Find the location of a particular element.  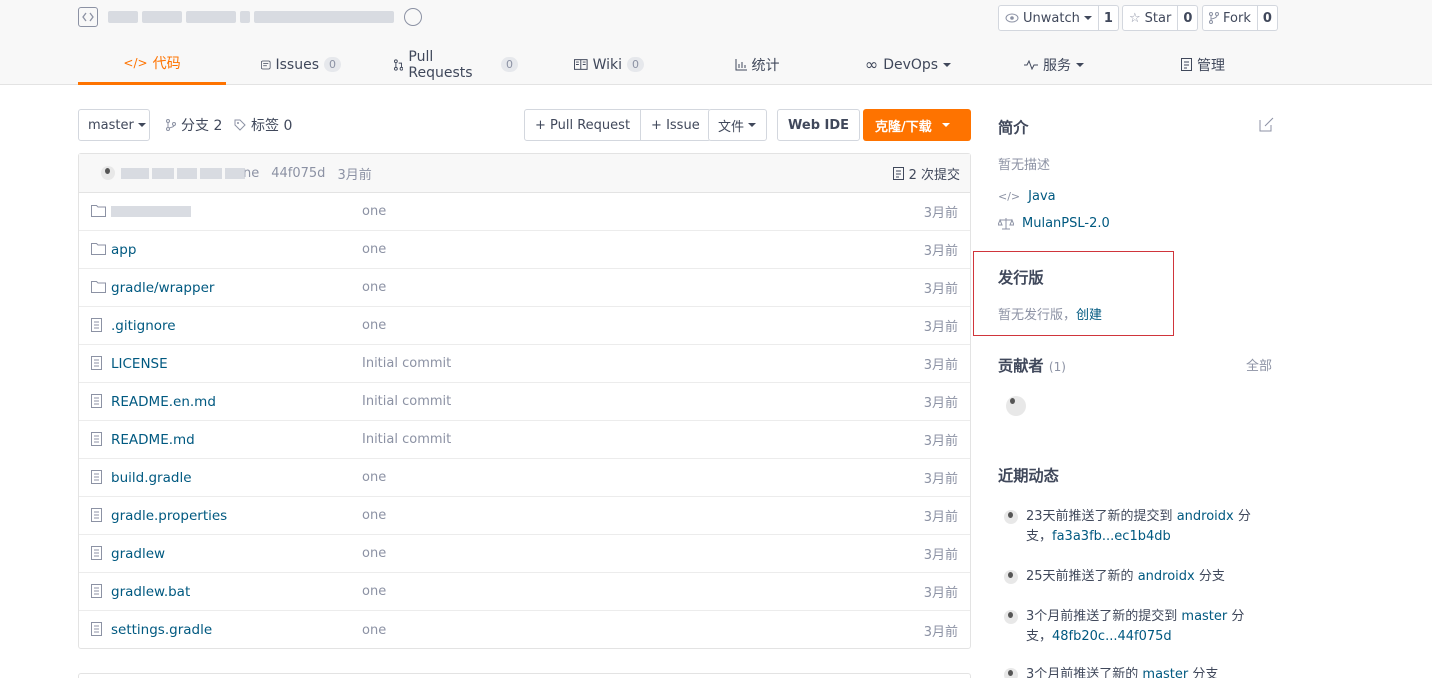

project-name-blurred is located at coordinates (251, 17).